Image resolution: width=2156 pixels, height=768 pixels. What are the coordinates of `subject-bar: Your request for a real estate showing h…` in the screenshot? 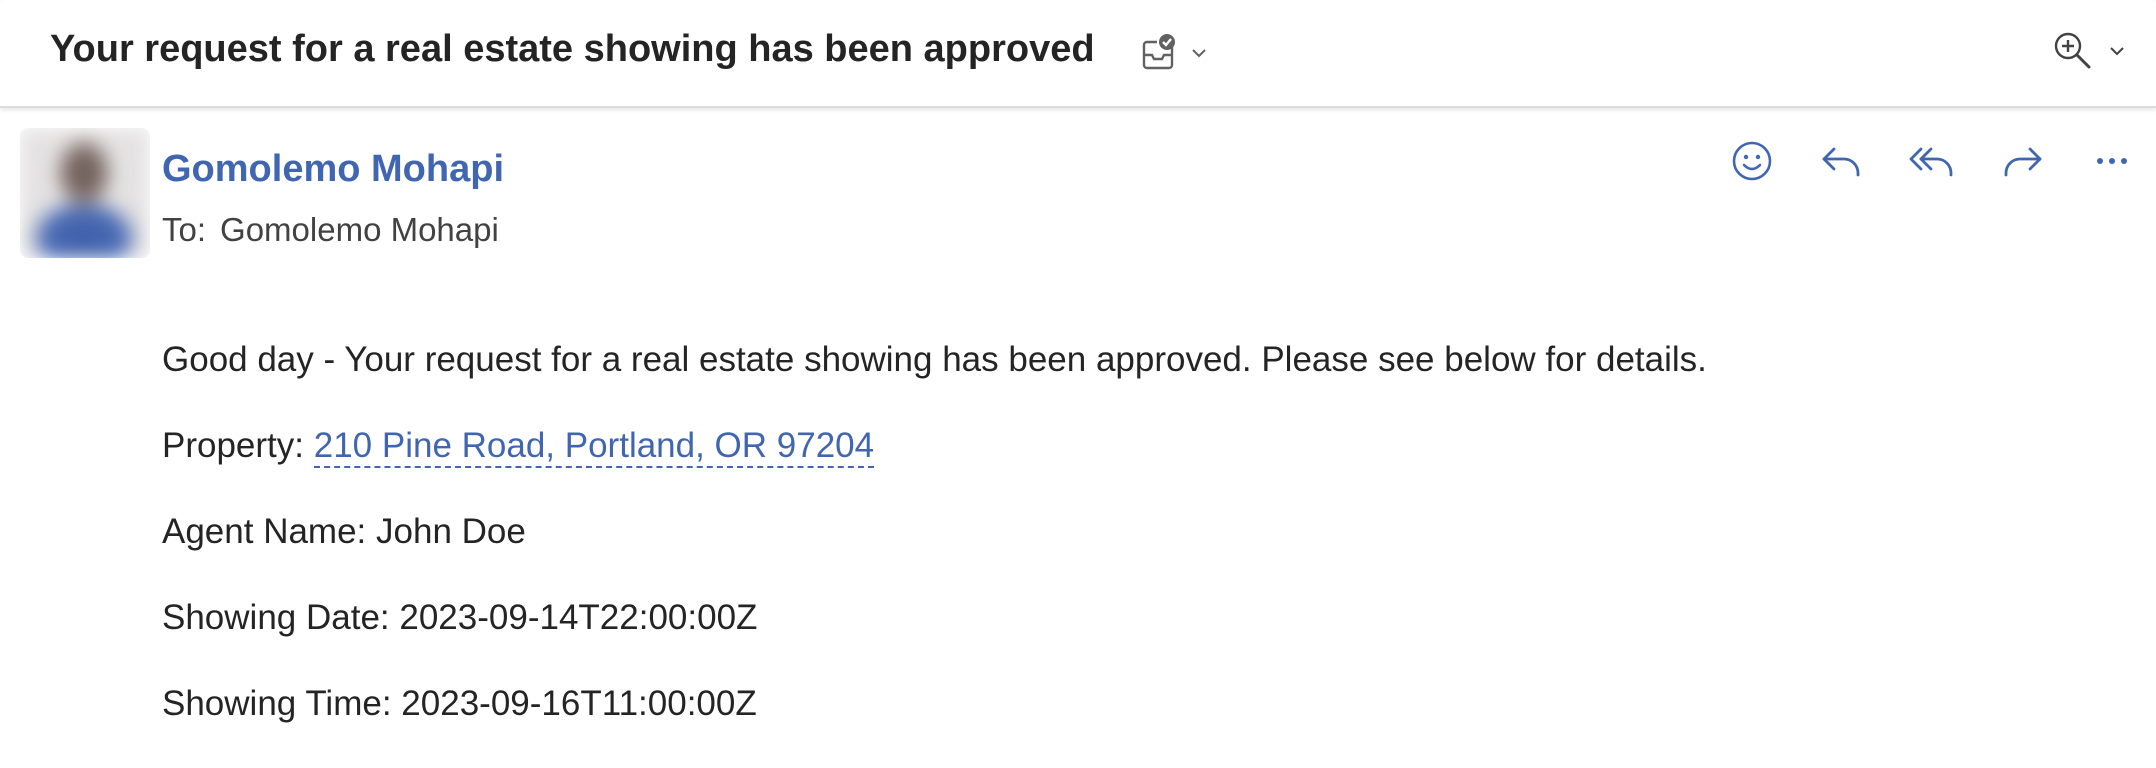 It's located at (1078, 54).